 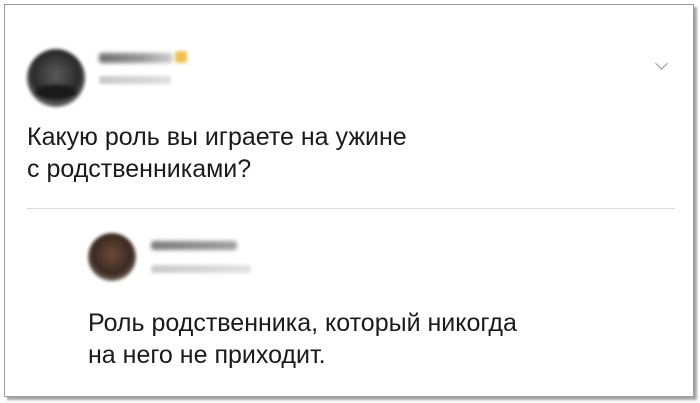 I want to click on author-handle-redacted, so click(x=135, y=80).